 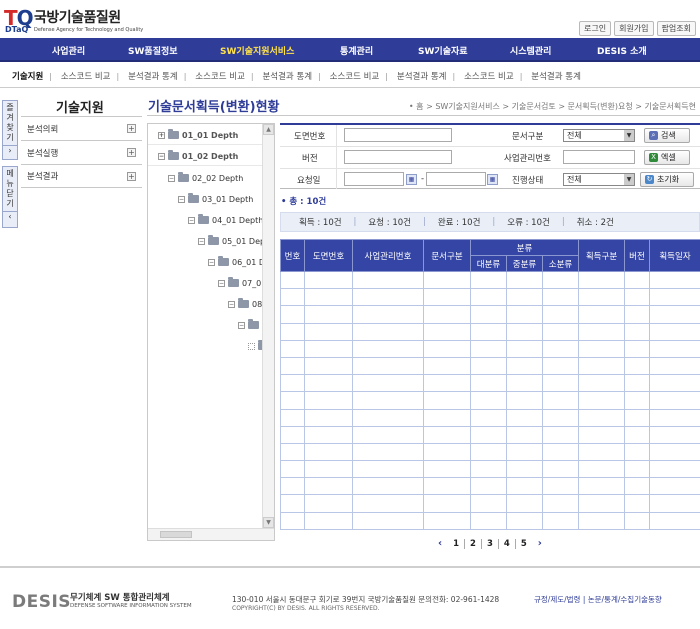 I want to click on date-to-input, so click(x=456, y=179).